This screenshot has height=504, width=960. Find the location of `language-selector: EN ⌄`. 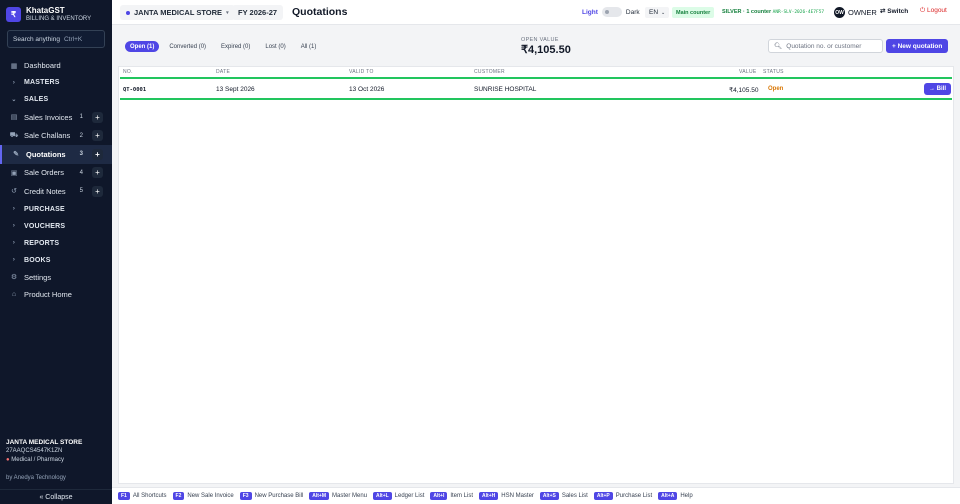

language-selector: EN ⌄ is located at coordinates (657, 12).